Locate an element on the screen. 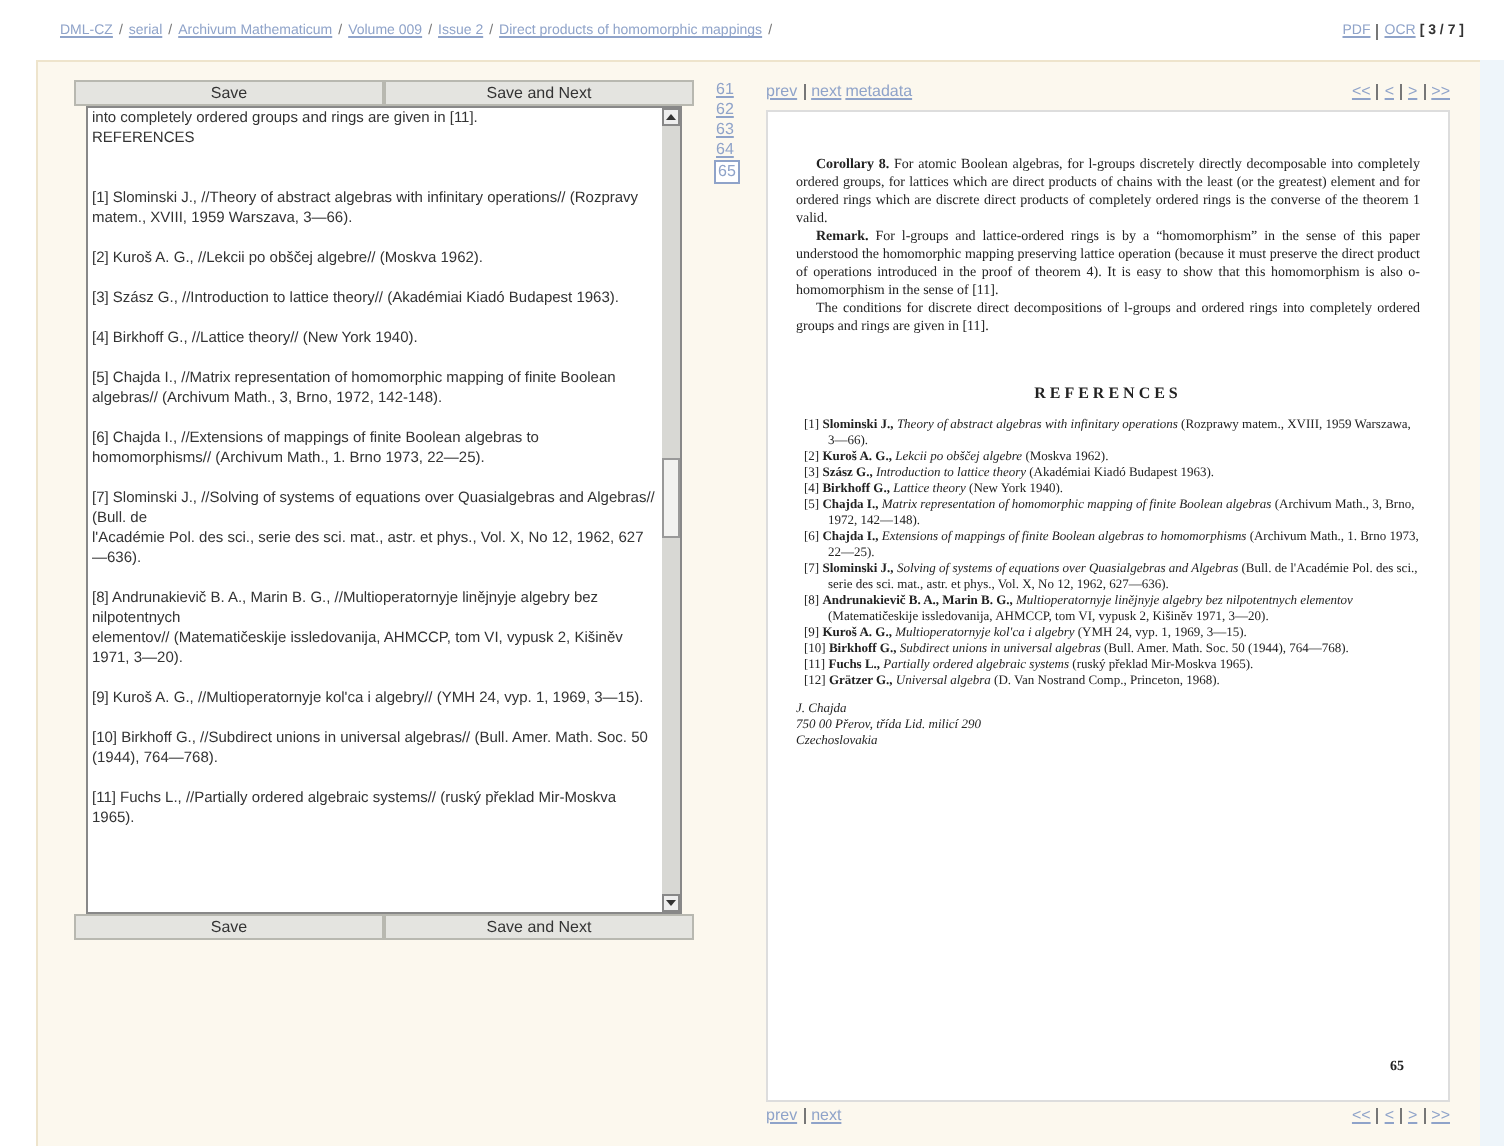 The height and width of the screenshot is (1146, 1504). page-thumbnail-link: 61 is located at coordinates (725, 90).